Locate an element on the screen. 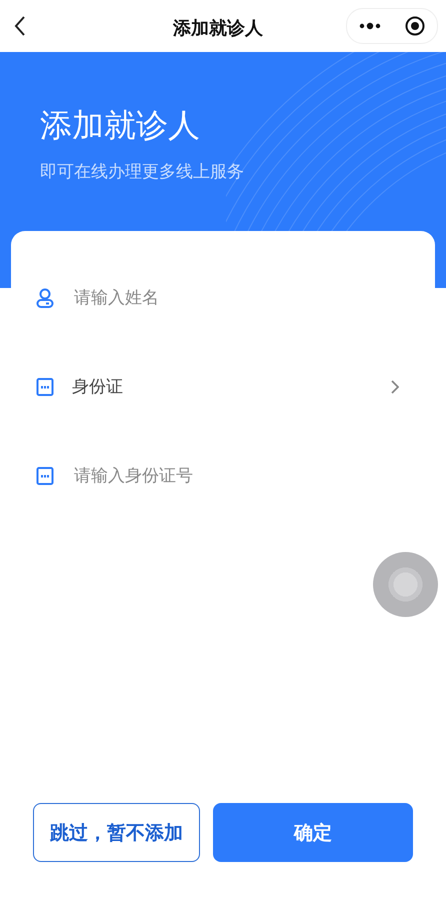 The height and width of the screenshot is (902, 446). close-target-icon is located at coordinates (415, 26).